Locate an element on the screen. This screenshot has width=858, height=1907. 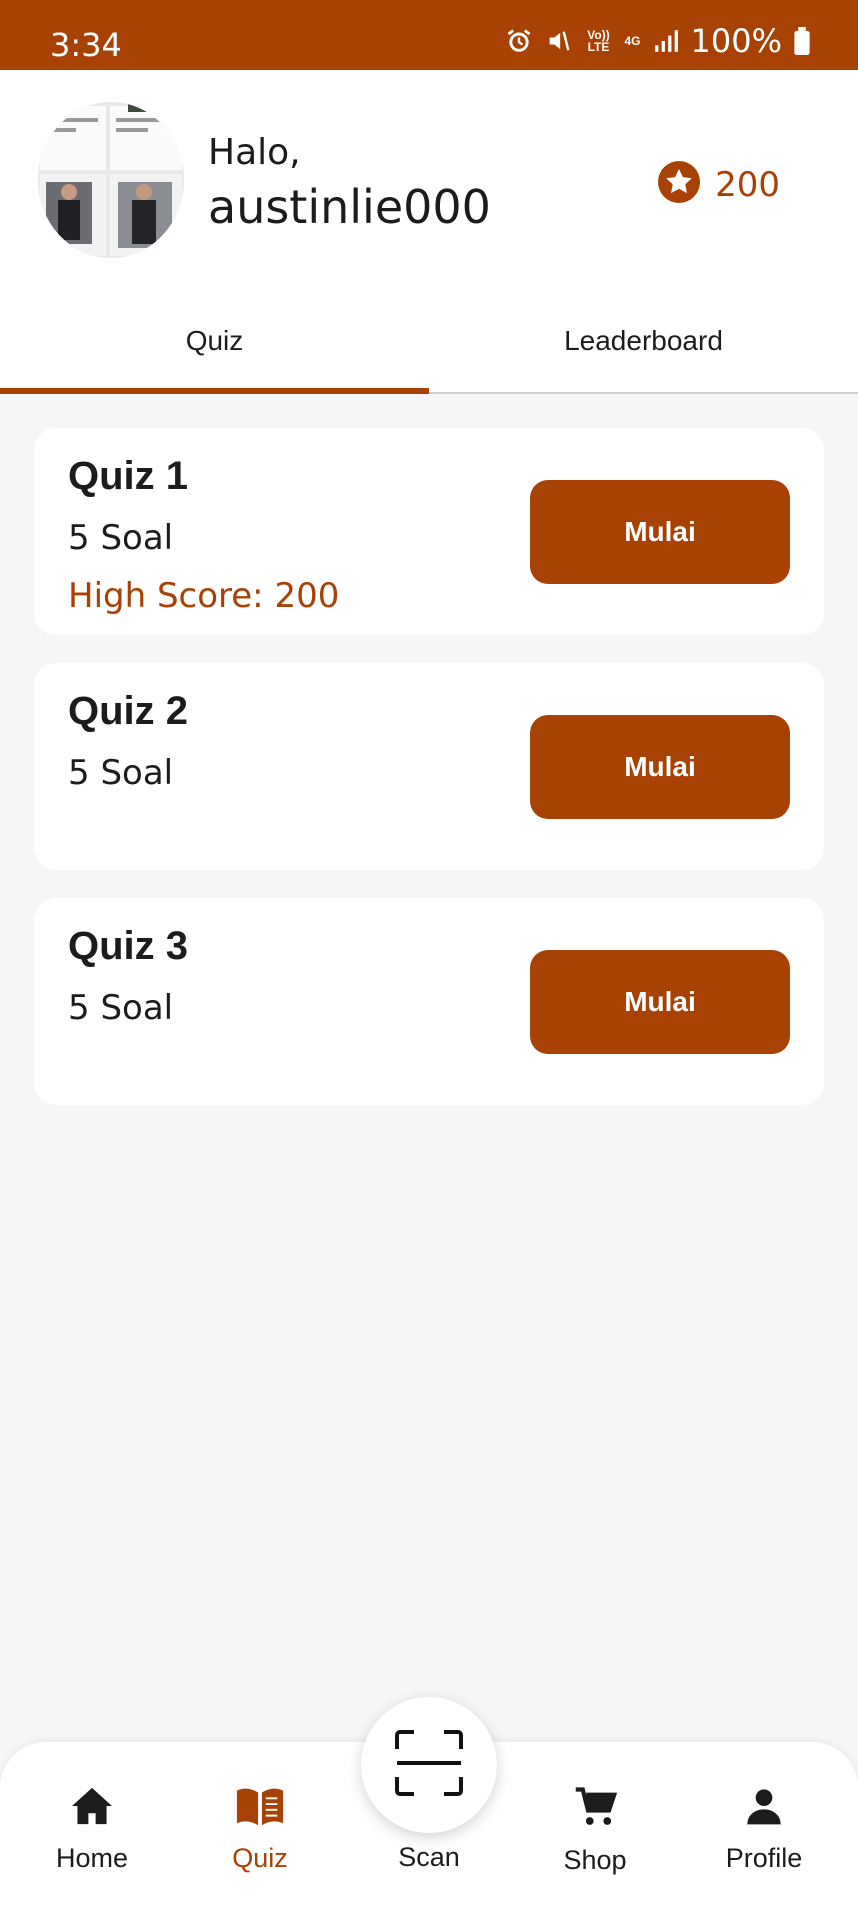
profile-header: Halo, austinlie000 200 is located at coordinates (429, 180).